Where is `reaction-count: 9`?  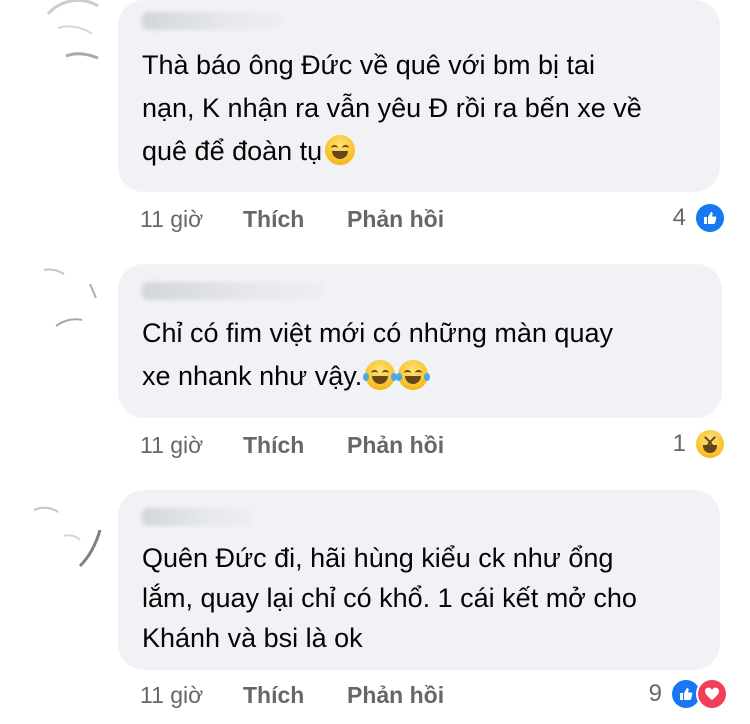 reaction-count: 9 is located at coordinates (655, 693).